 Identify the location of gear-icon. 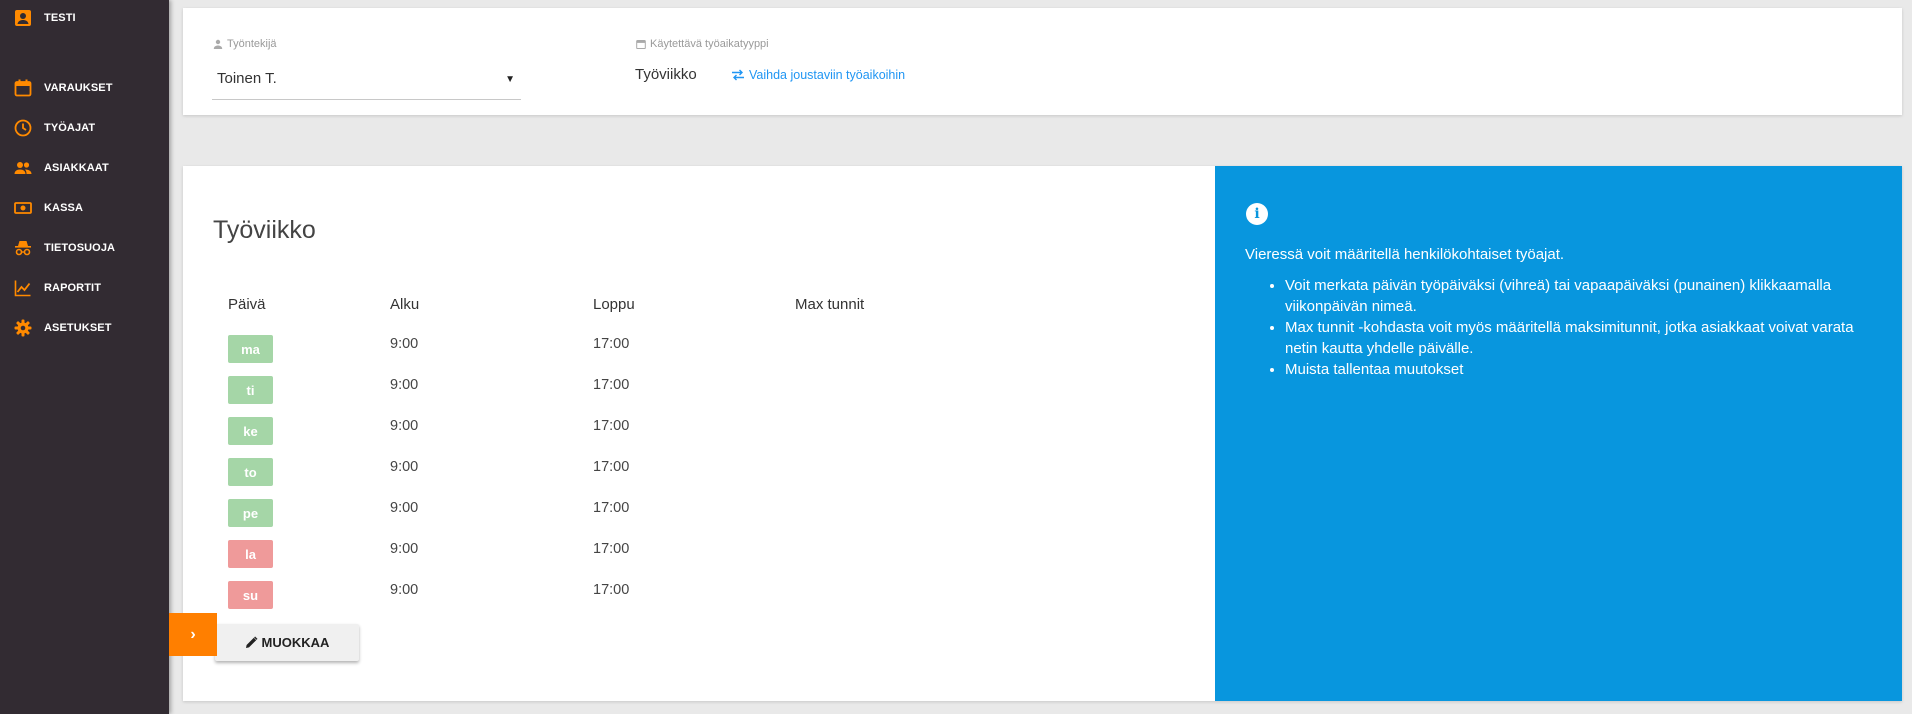
(23, 328).